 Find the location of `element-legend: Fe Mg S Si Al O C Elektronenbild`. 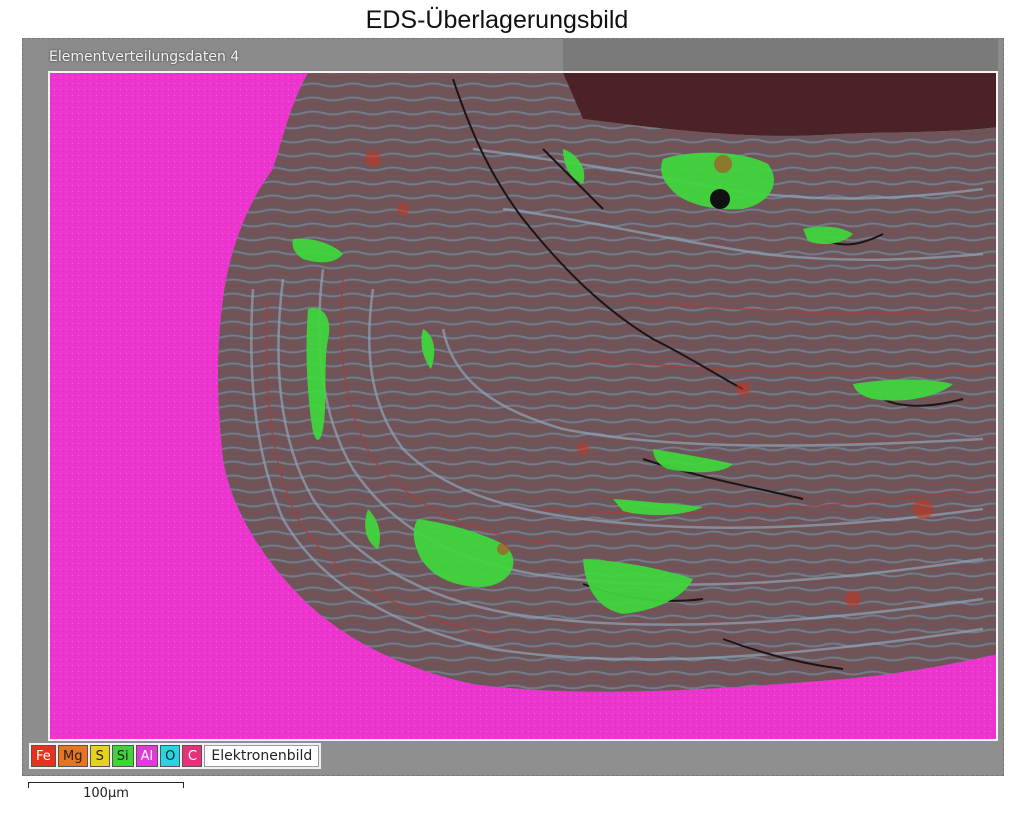

element-legend: Fe Mg S Si Al O C Elektronenbild is located at coordinates (175, 756).